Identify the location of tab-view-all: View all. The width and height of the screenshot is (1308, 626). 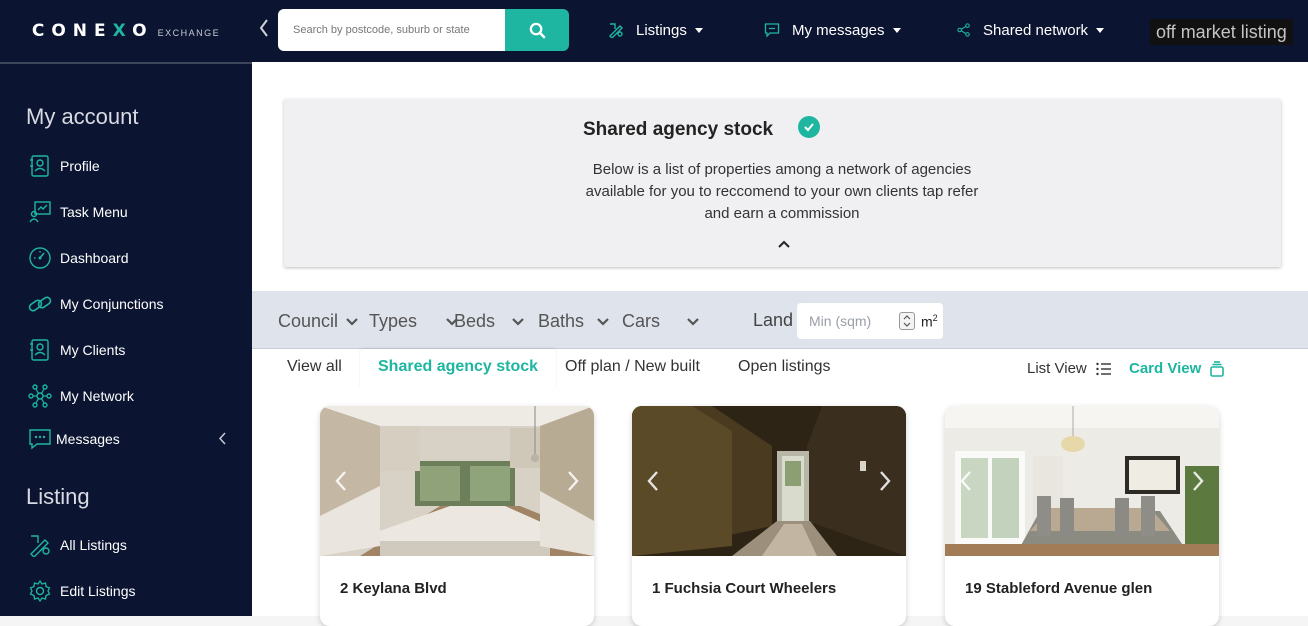
(314, 369).